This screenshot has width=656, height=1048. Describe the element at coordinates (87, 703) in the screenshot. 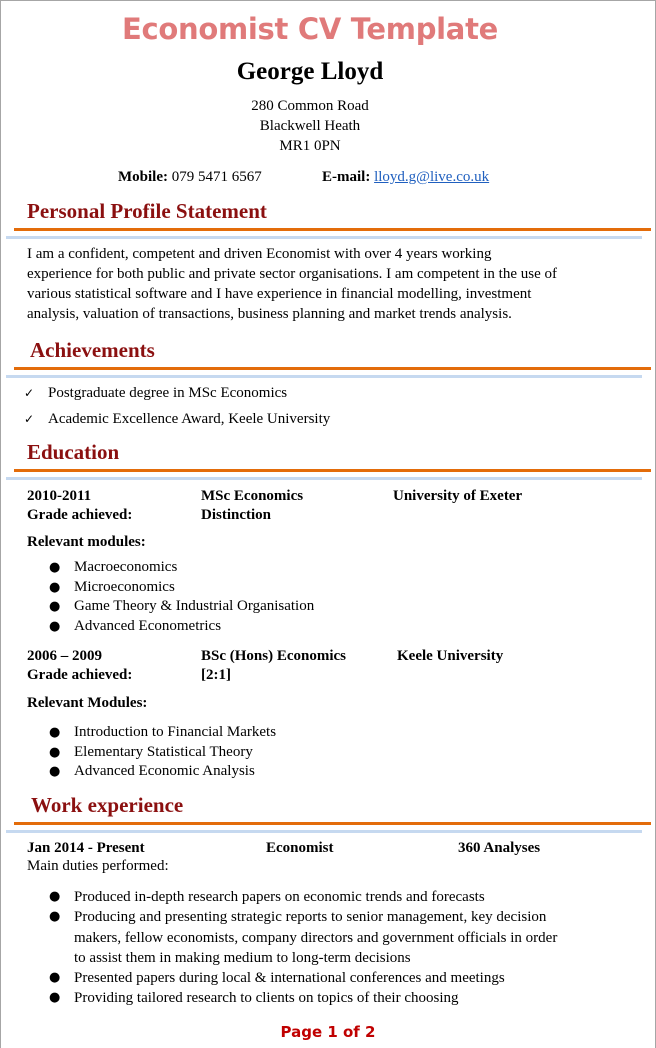

I see `modules-label: Relevant Modules:` at that location.